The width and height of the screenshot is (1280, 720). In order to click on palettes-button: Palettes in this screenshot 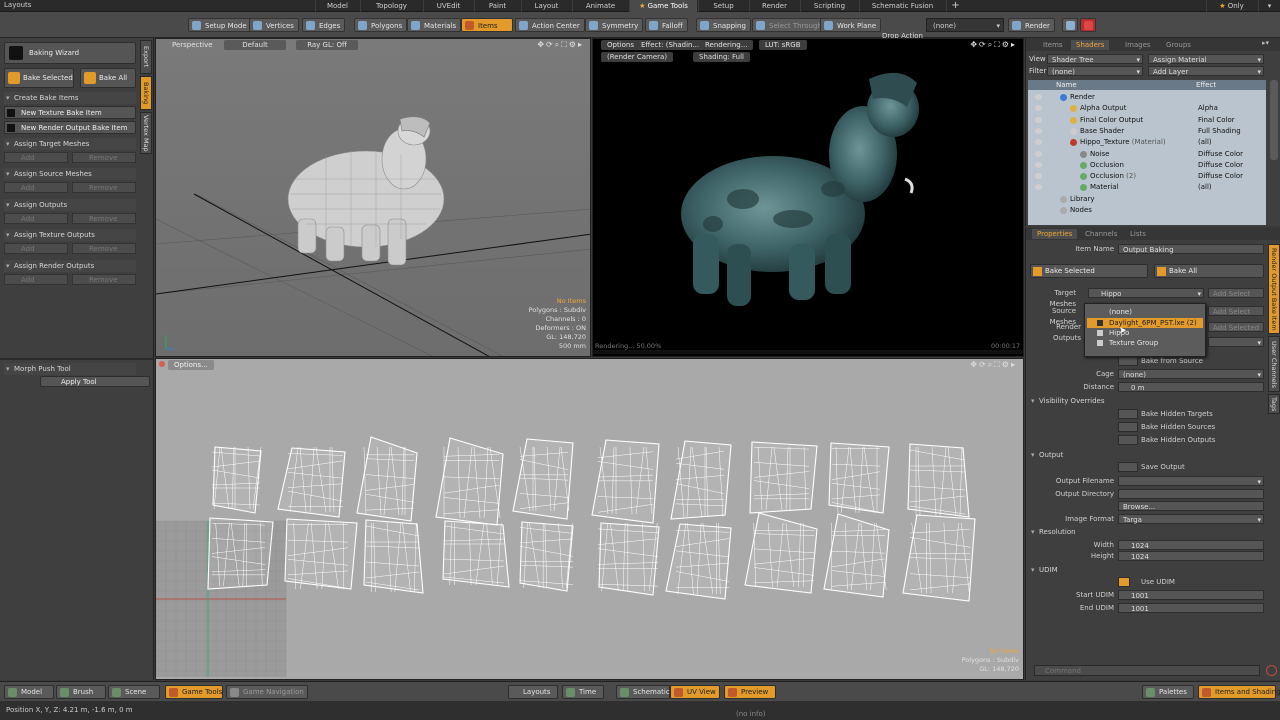, I will do `click(1168, 692)`.